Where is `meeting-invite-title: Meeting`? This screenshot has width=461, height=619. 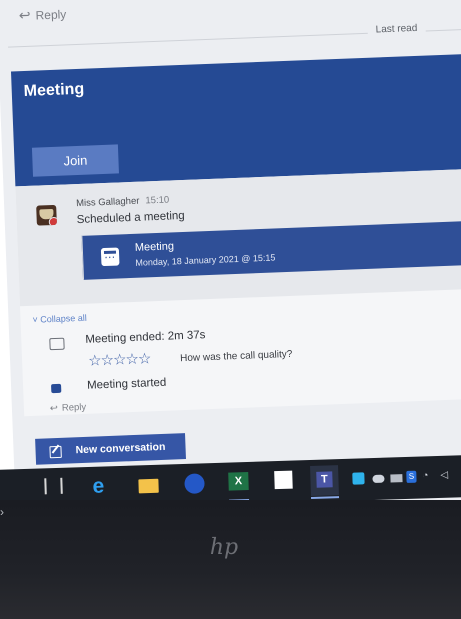
meeting-invite-title: Meeting is located at coordinates (154, 247).